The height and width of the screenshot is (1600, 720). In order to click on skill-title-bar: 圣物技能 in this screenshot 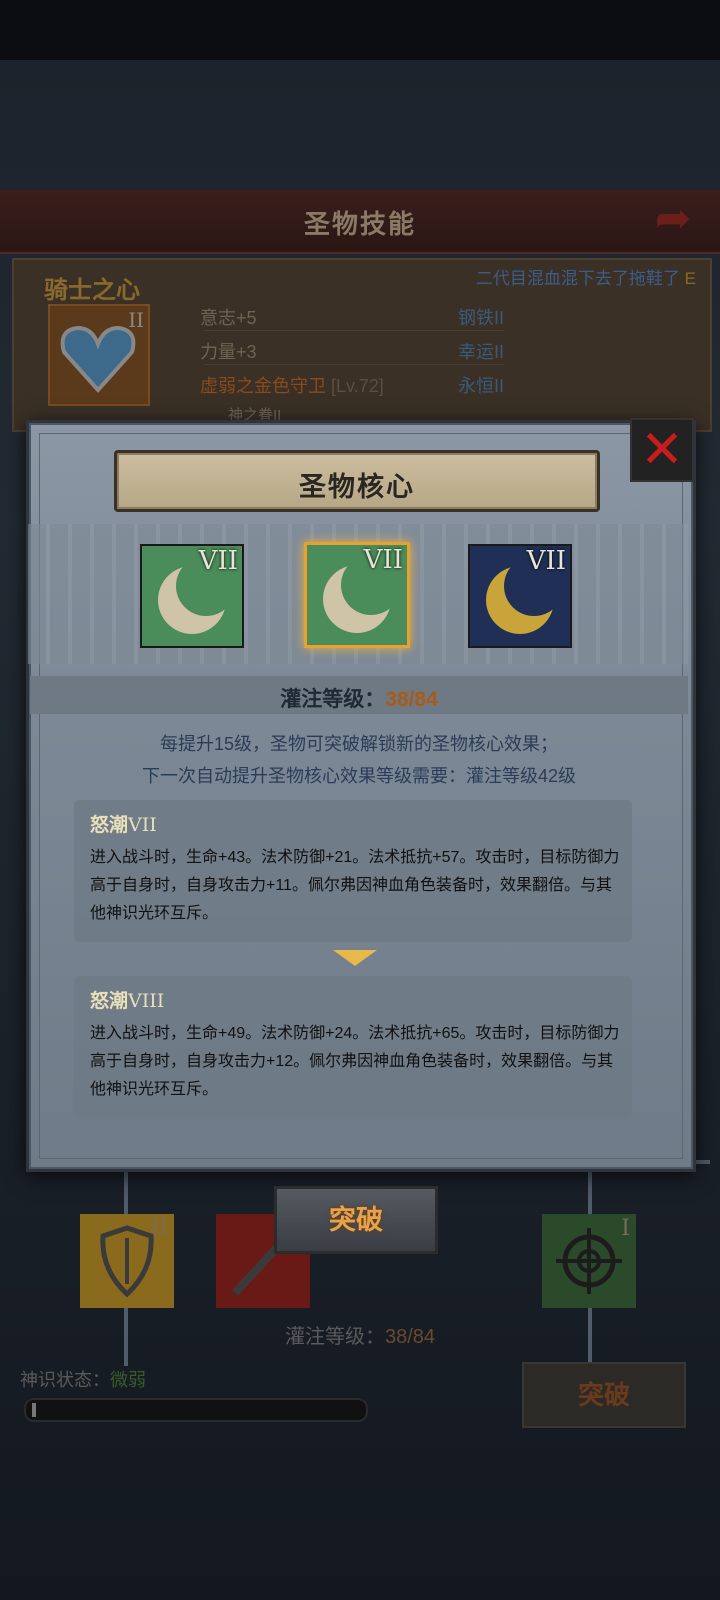, I will do `click(360, 222)`.